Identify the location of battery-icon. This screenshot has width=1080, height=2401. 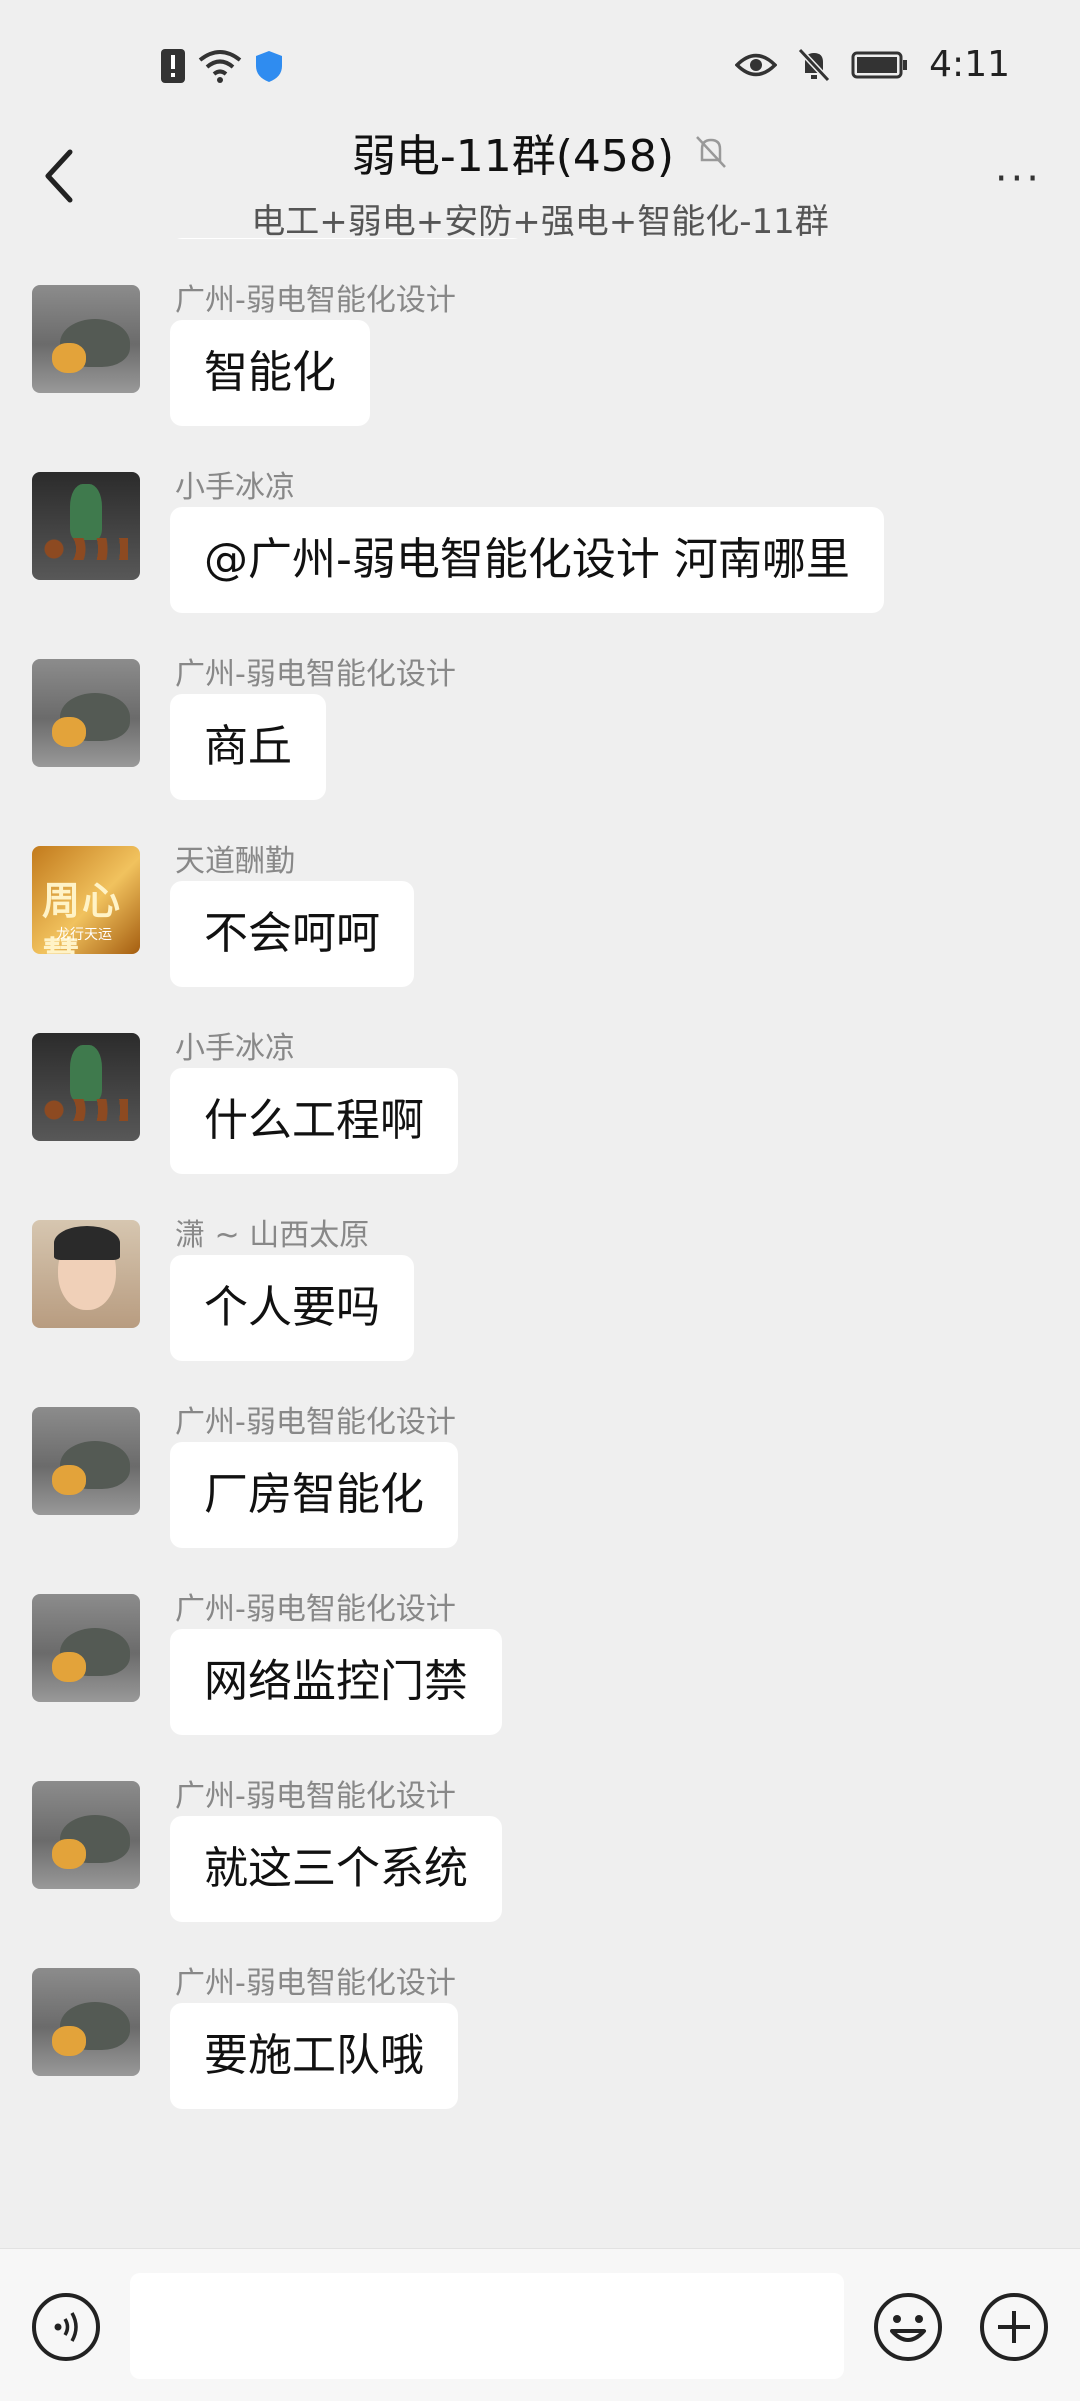
(879, 64).